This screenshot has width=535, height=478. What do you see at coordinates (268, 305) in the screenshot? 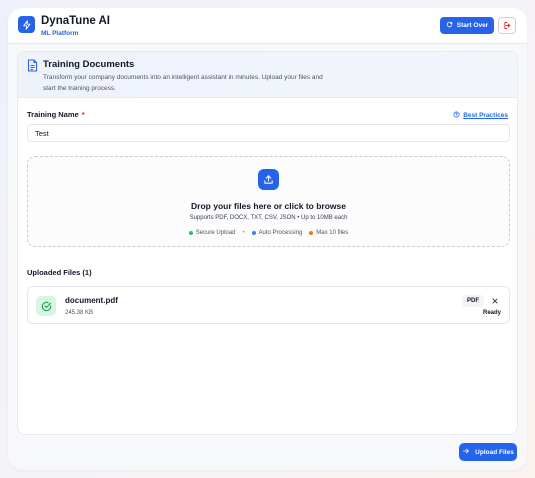
I see `file-list-item: document.pdf 245.38 KB PDF Ready` at bounding box center [268, 305].